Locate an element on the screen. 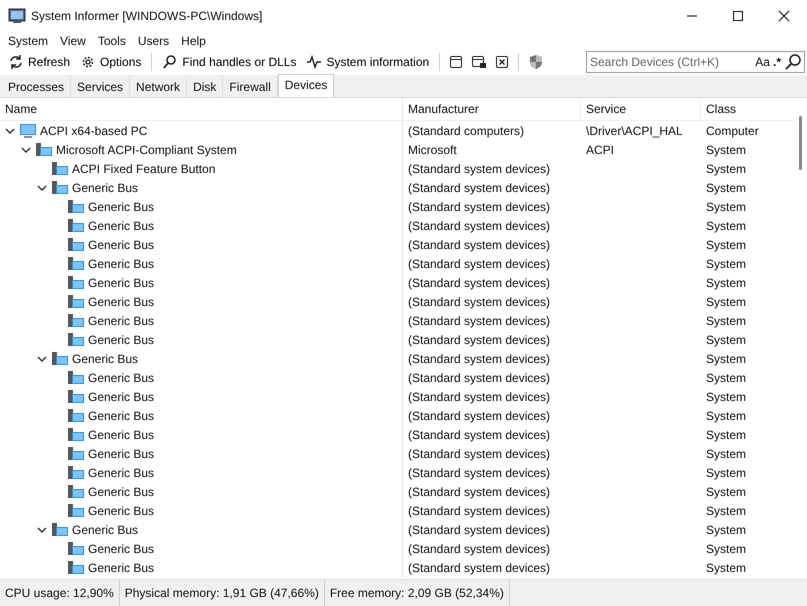 Image resolution: width=807 pixels, height=606 pixels. search-icon is located at coordinates (793, 62).